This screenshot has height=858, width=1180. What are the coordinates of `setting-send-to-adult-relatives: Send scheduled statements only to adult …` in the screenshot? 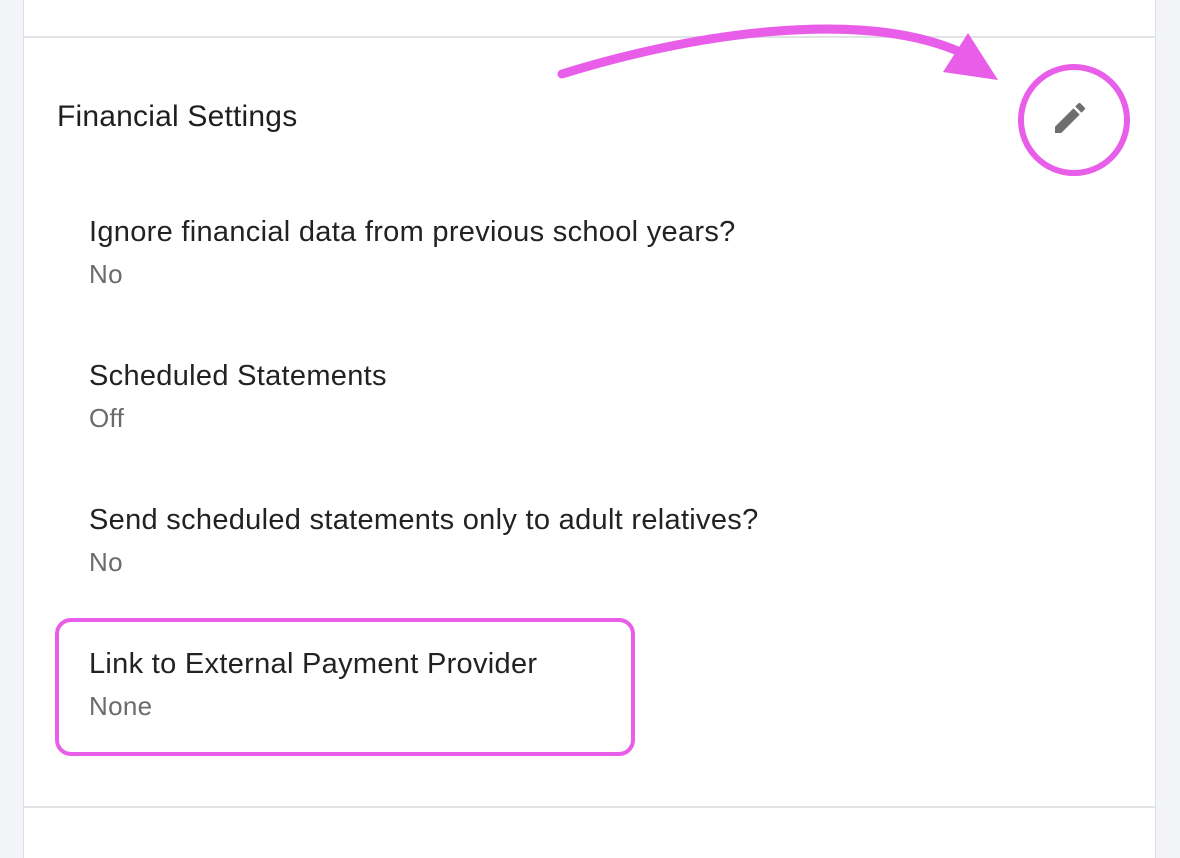 It's located at (424, 540).